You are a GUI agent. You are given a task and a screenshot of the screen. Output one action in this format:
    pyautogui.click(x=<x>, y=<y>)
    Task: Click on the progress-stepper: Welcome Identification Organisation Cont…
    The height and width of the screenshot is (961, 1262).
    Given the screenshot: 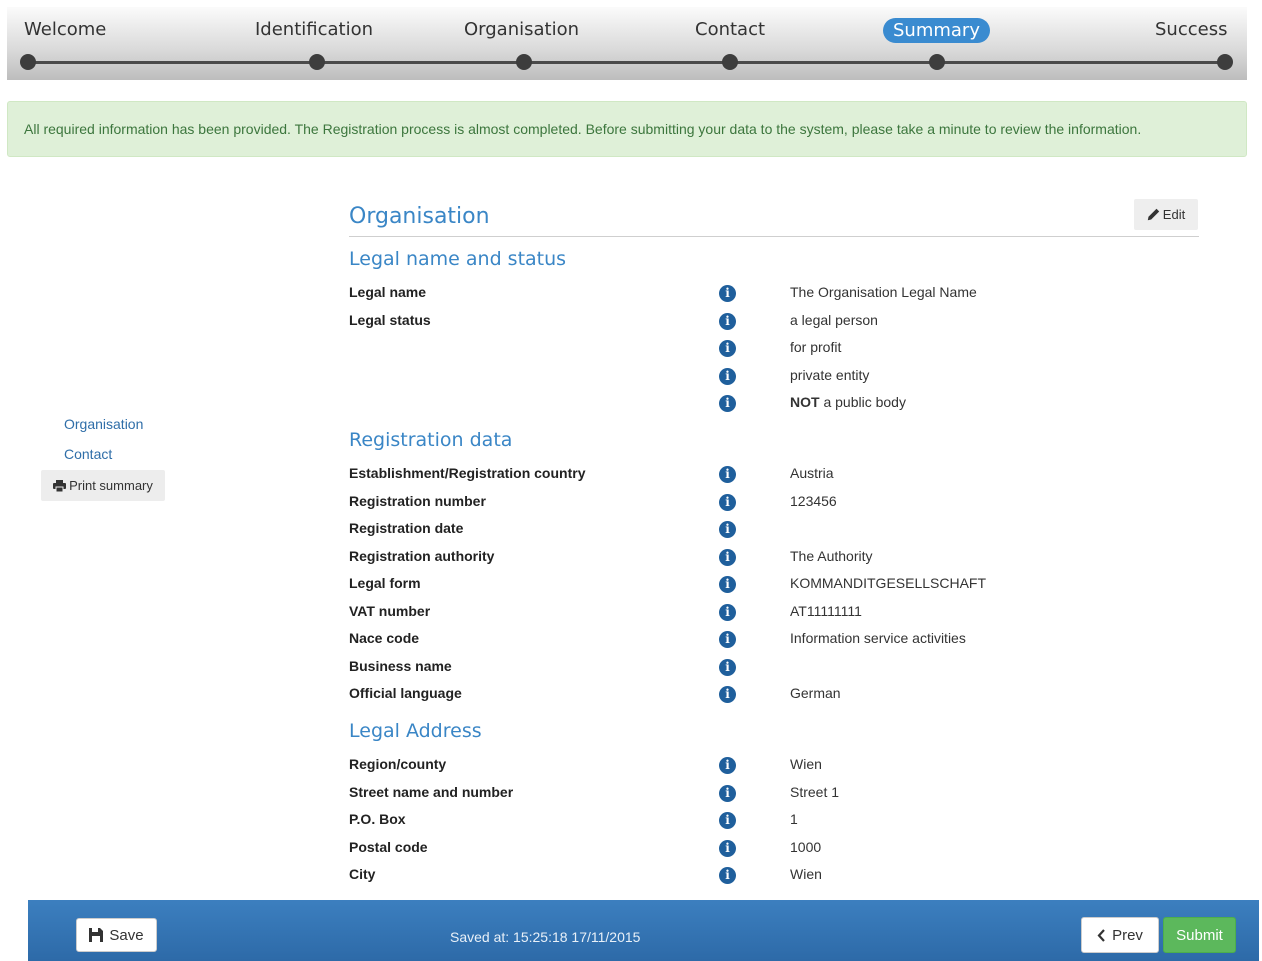 What is the action you would take?
    pyautogui.click(x=627, y=43)
    